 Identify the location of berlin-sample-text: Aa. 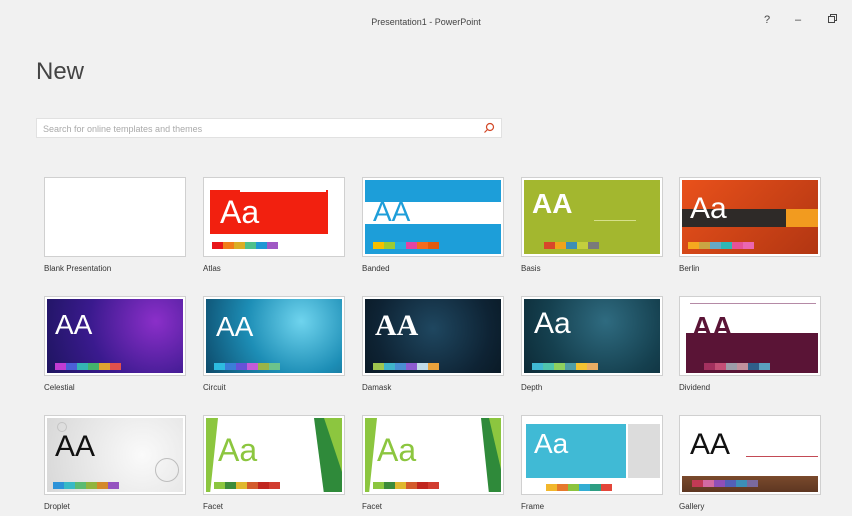
(708, 208).